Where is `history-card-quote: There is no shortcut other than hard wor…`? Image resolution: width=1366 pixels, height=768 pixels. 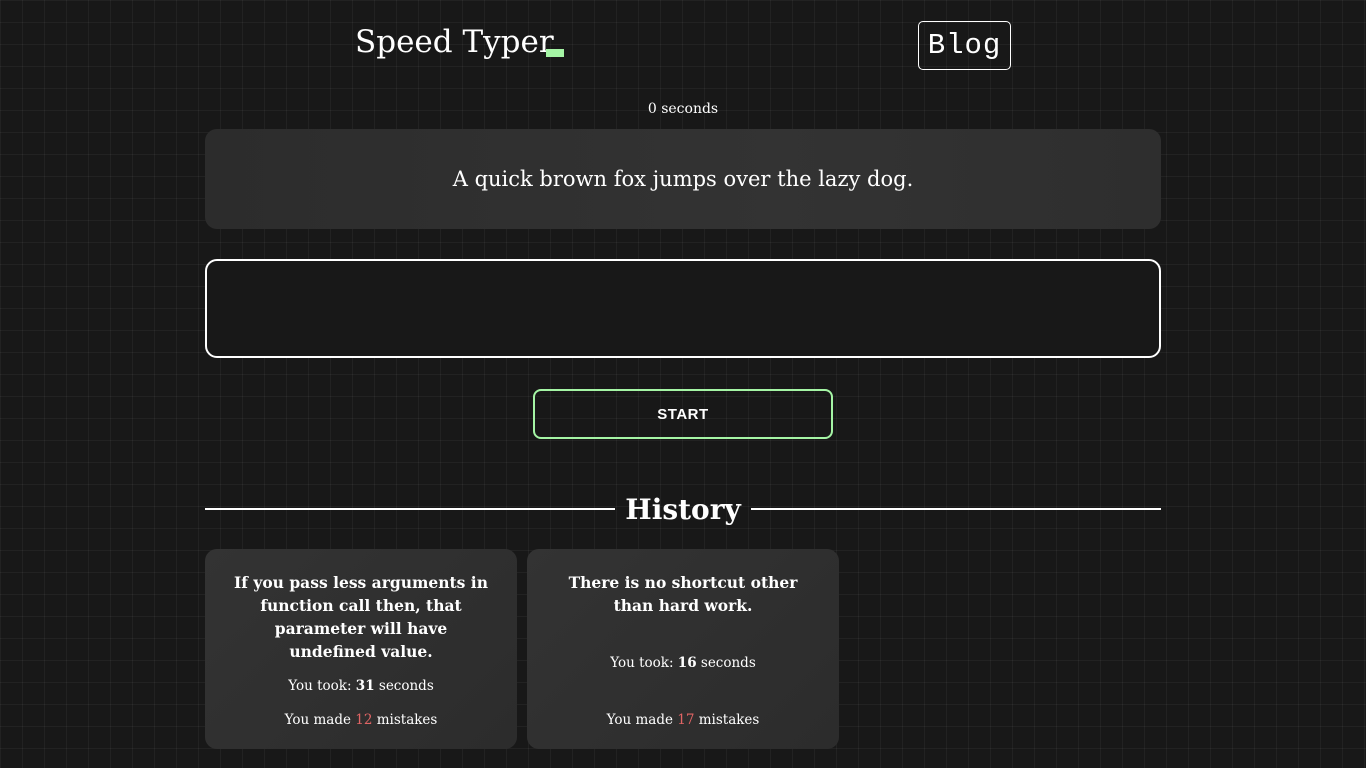
history-card-quote: There is no shortcut other than hard wor… is located at coordinates (683, 594).